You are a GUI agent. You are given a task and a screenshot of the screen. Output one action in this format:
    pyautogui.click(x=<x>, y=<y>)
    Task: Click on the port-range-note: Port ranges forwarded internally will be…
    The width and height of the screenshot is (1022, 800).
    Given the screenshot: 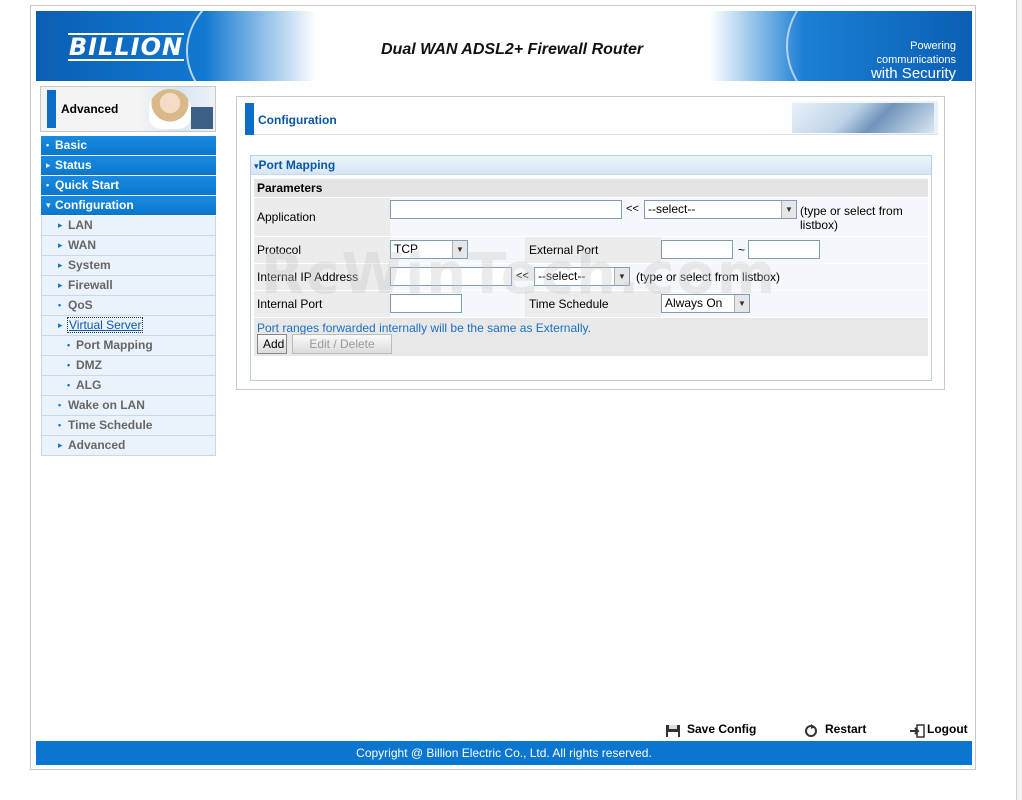 What is the action you would take?
    pyautogui.click(x=424, y=328)
    